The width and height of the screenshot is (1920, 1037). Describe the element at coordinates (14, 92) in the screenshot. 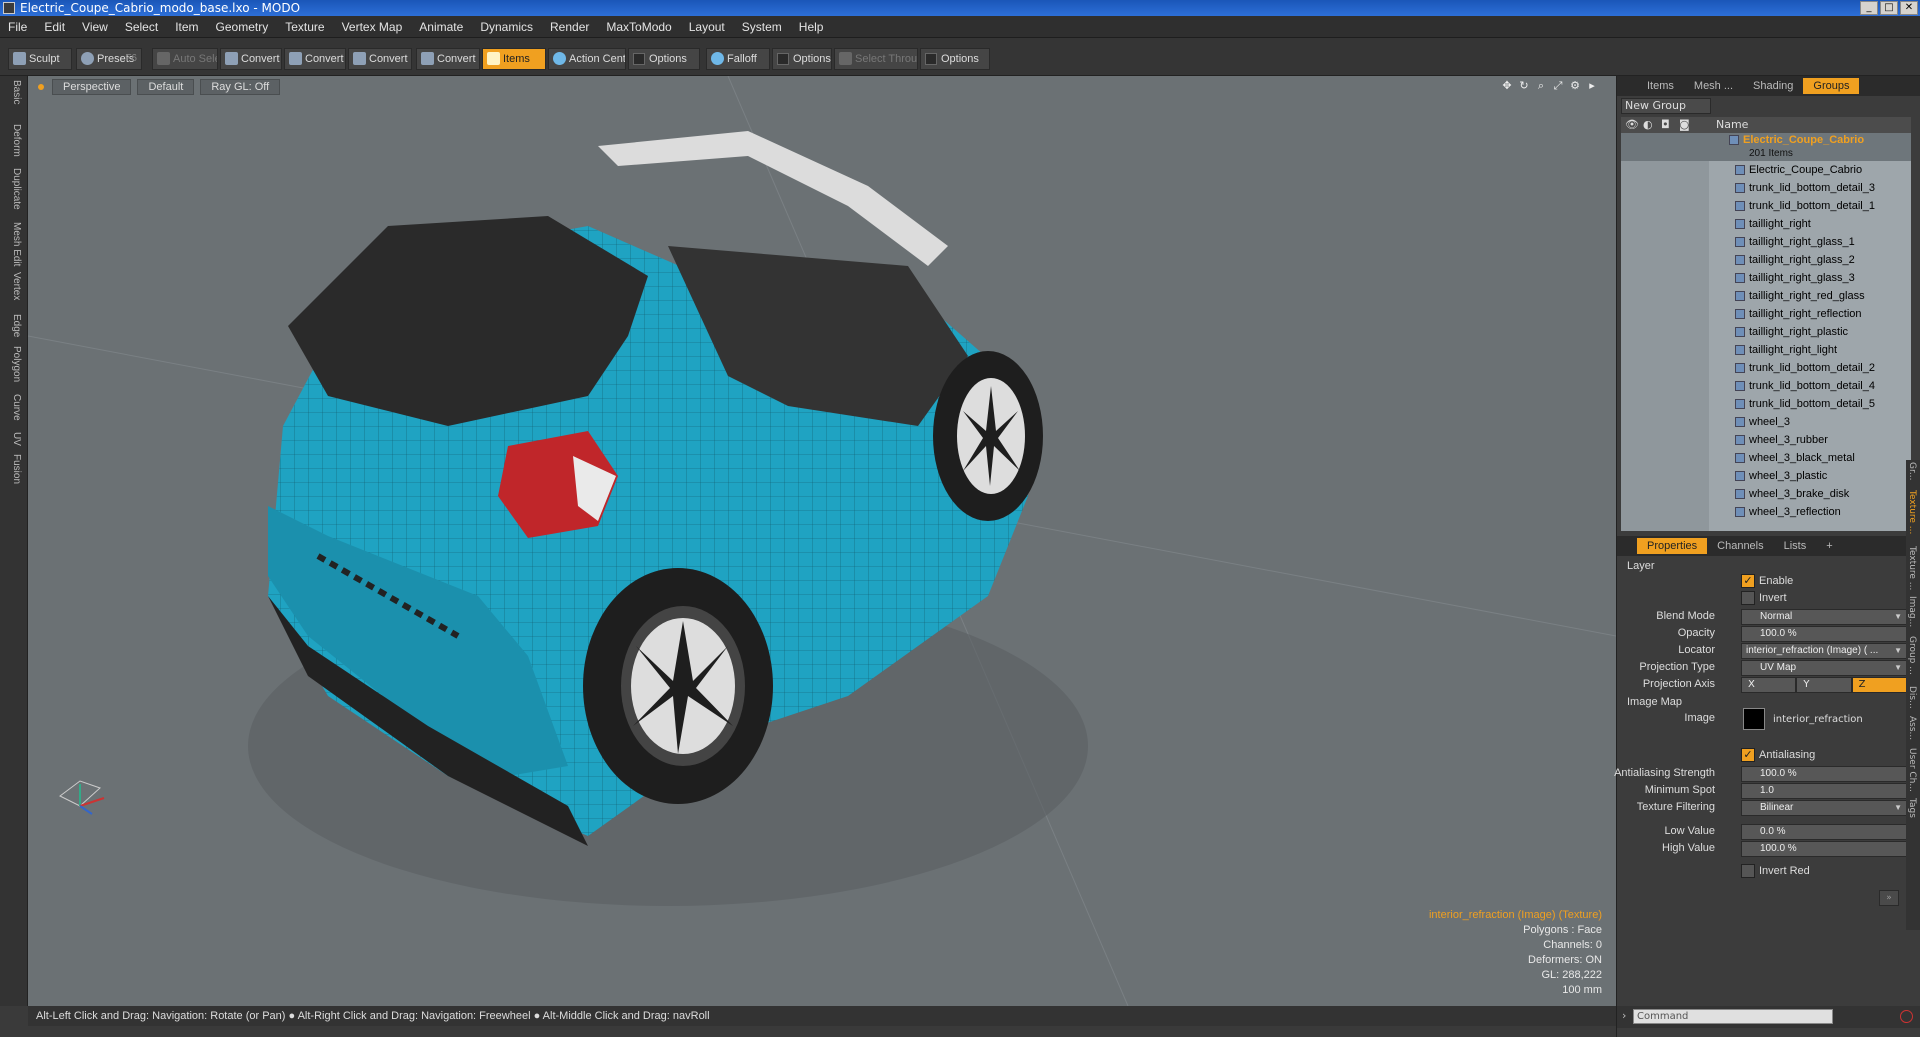

I see `tab-basic: Basic` at that location.